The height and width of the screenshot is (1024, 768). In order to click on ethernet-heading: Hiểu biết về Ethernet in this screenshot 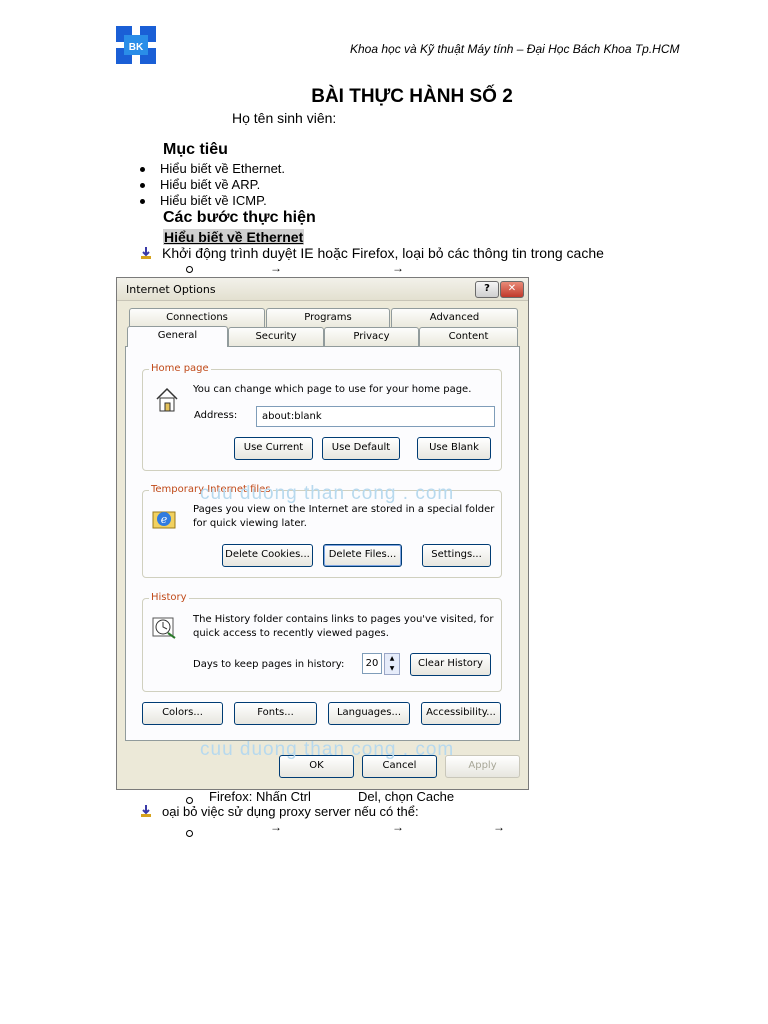, I will do `click(234, 237)`.